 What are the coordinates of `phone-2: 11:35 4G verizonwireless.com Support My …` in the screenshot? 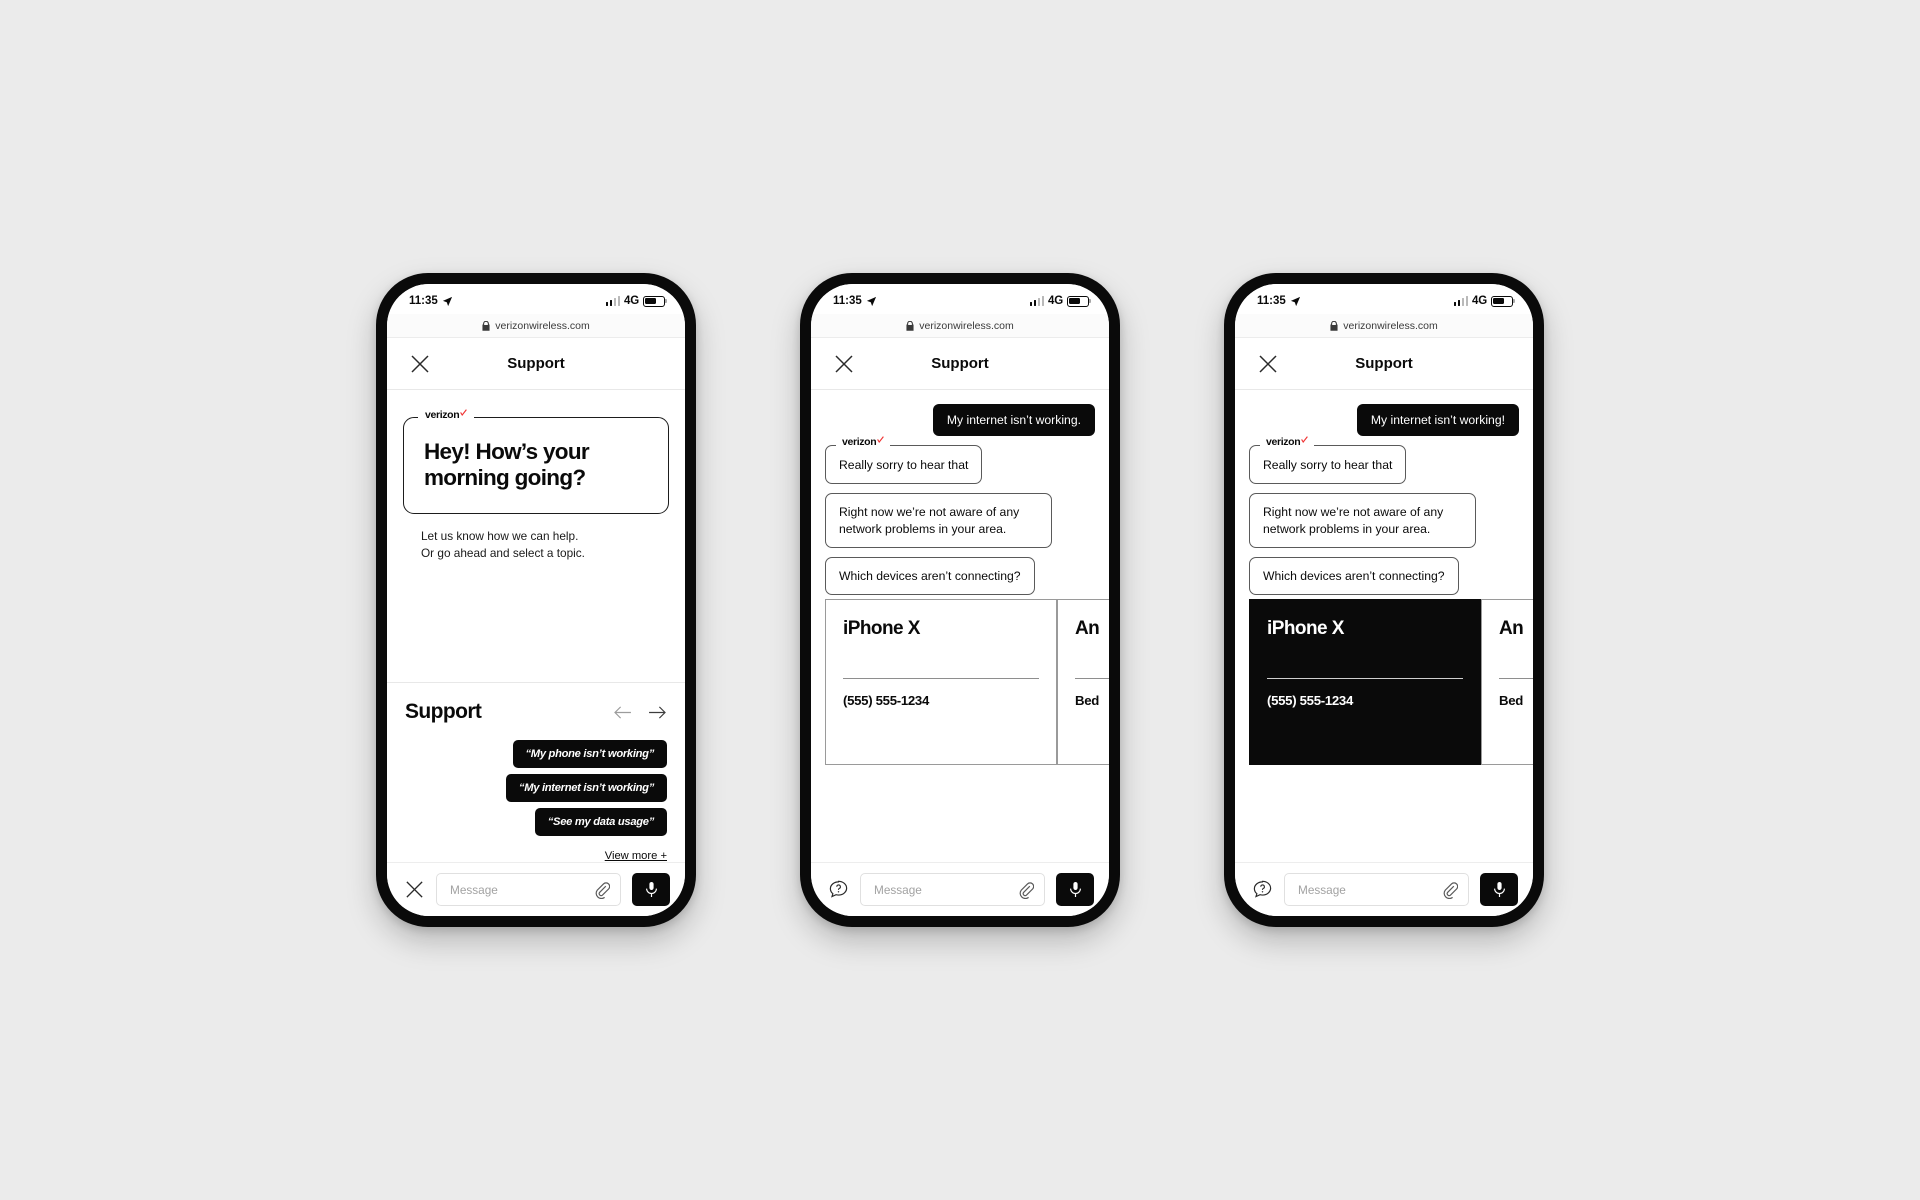 It's located at (960, 600).